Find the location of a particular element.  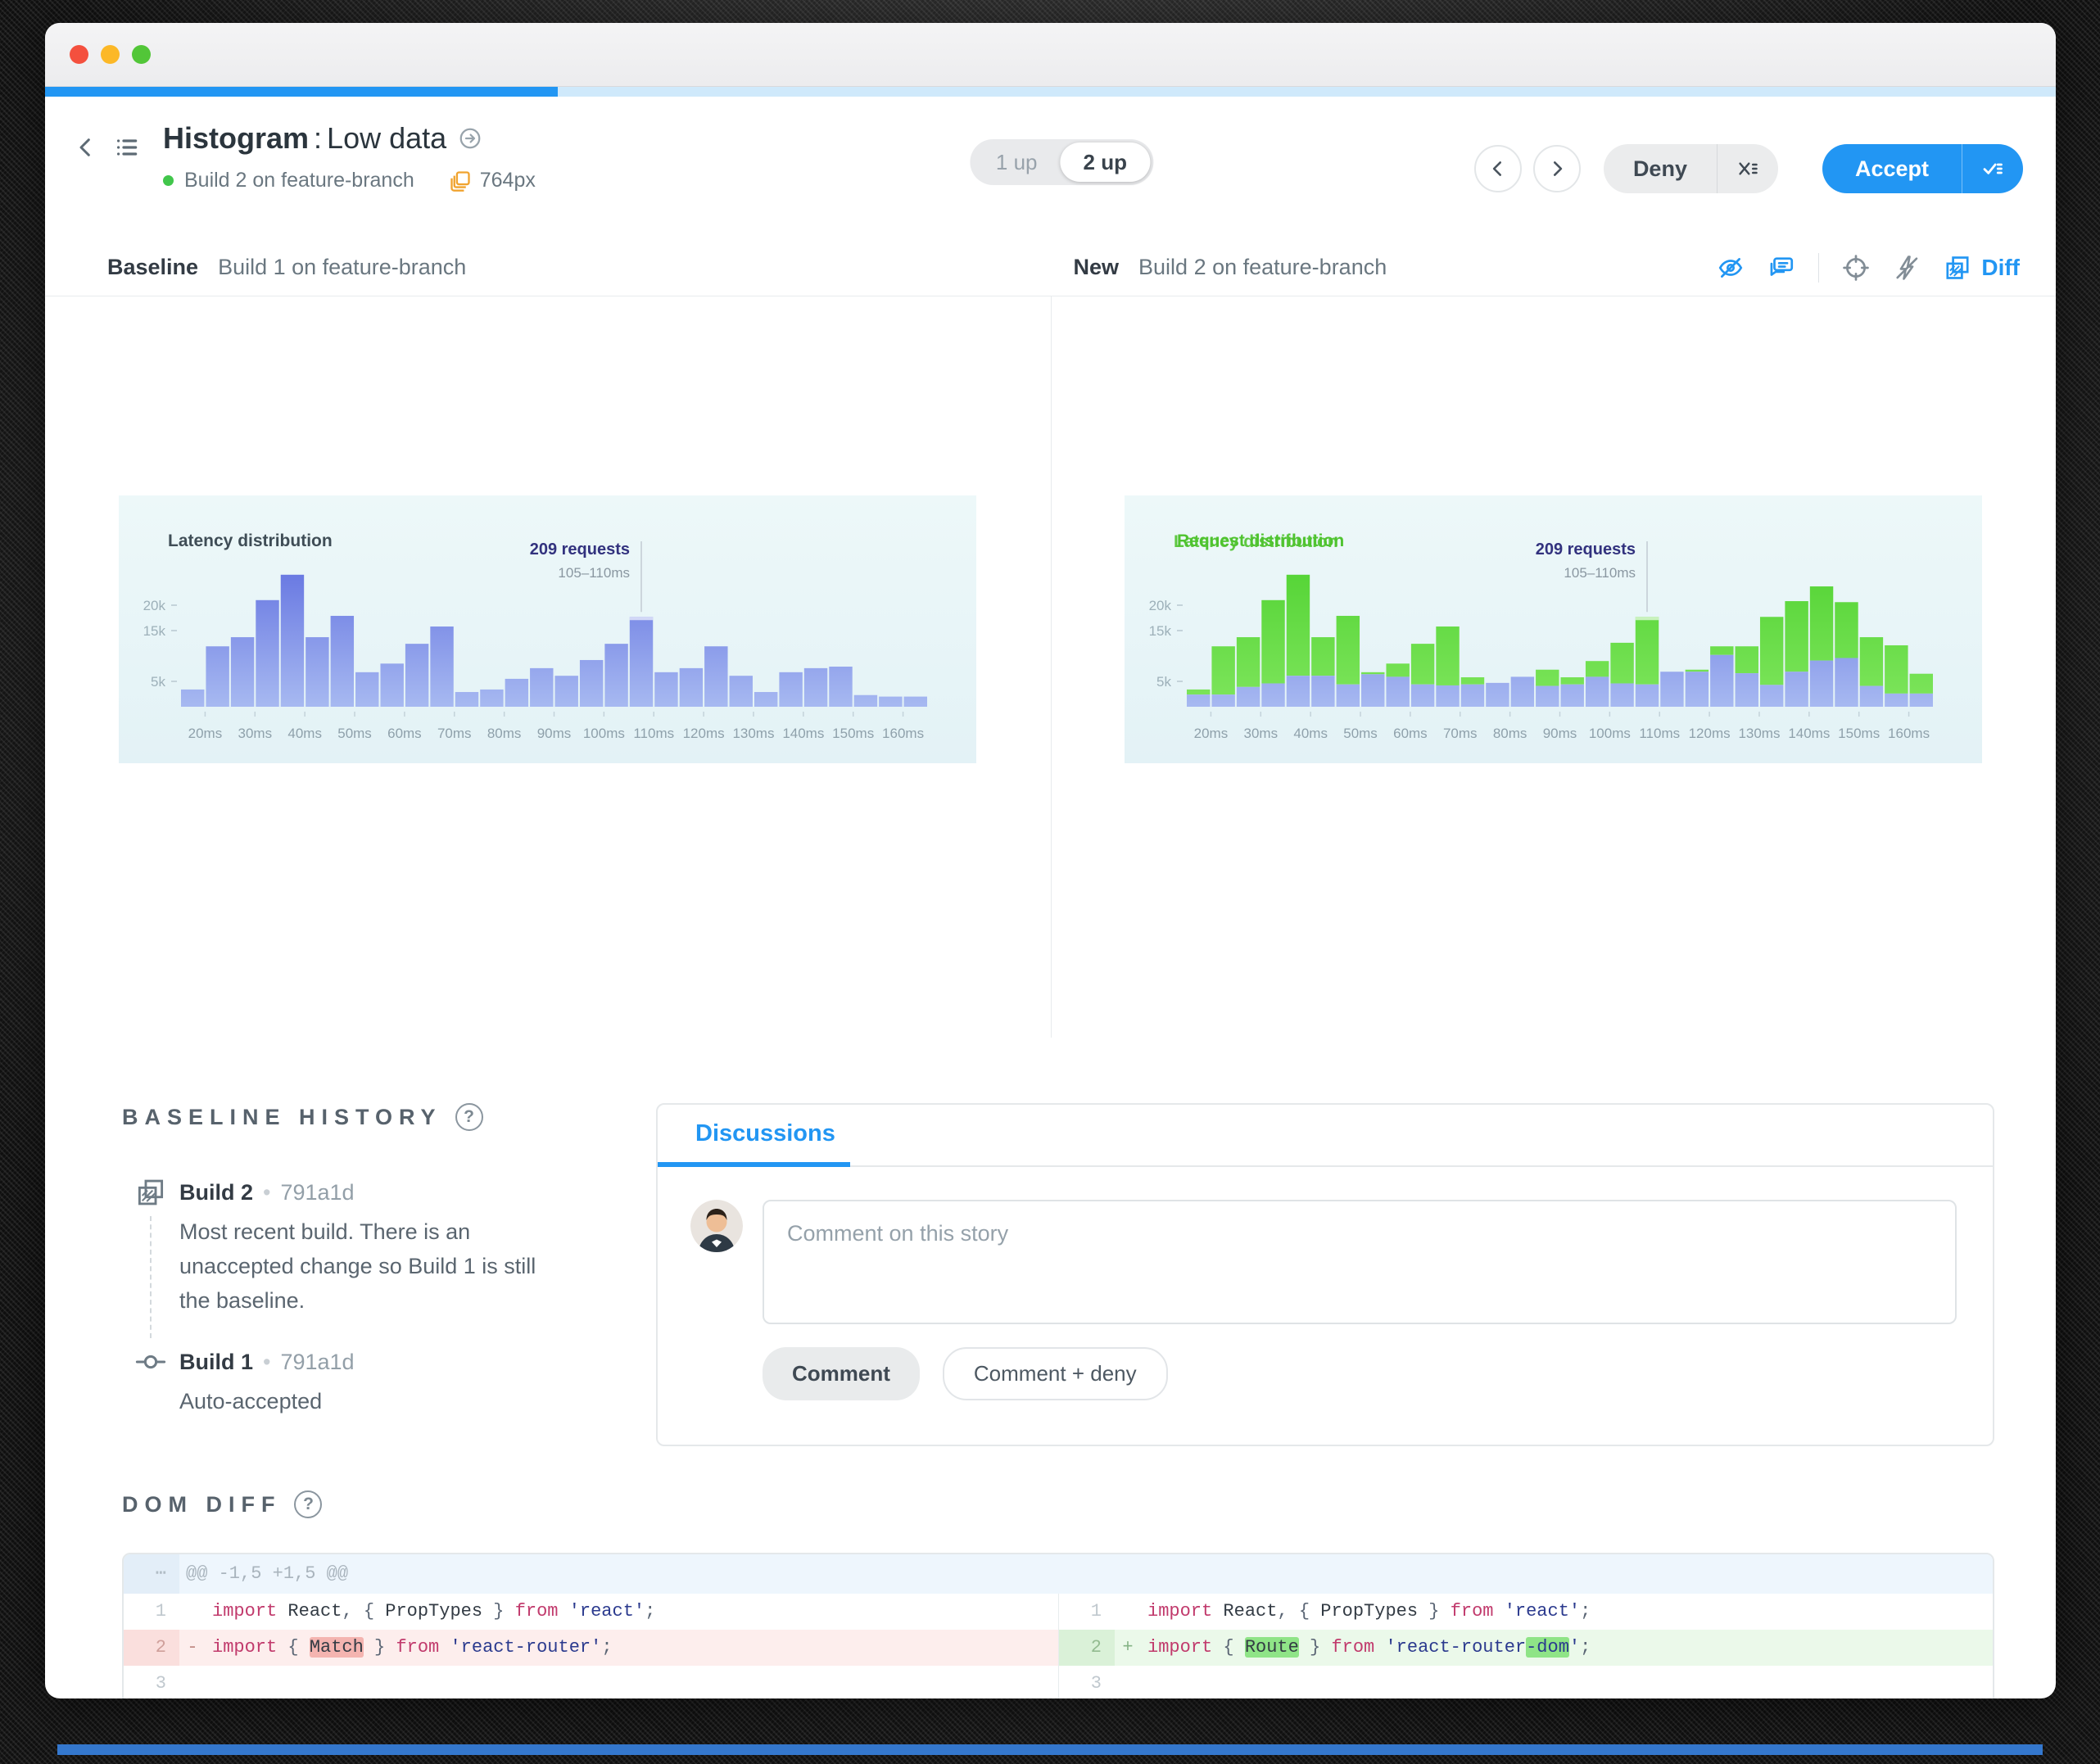

deny-button: Deny is located at coordinates (1660, 168).